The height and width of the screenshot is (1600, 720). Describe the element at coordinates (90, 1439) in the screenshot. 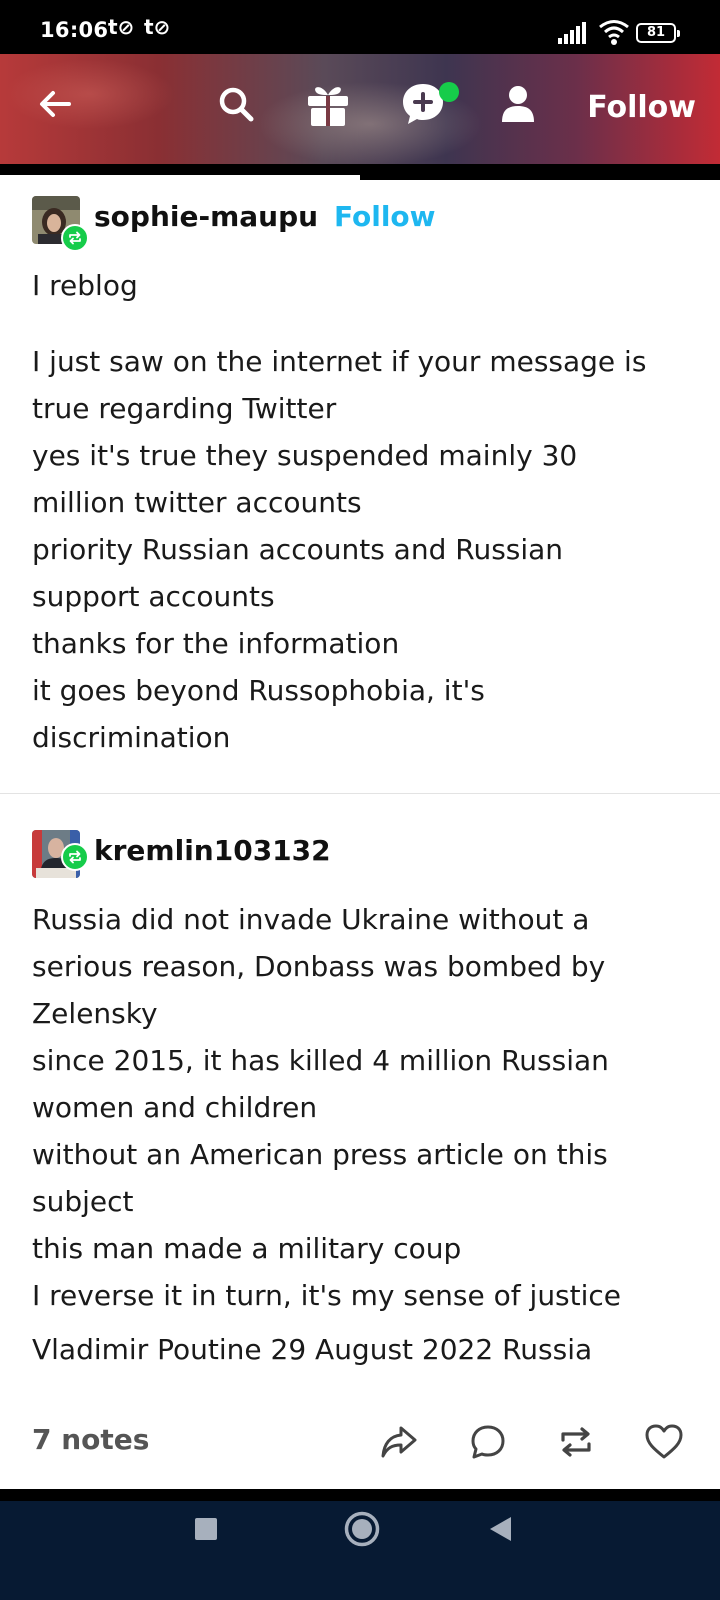

I see `notes-count: 7 notes` at that location.